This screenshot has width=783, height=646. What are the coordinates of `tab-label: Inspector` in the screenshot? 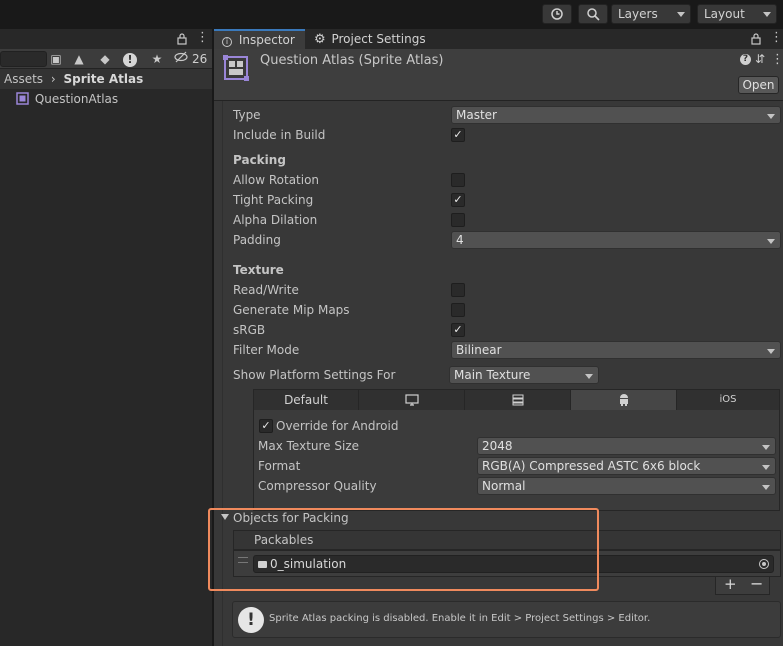 It's located at (266, 40).